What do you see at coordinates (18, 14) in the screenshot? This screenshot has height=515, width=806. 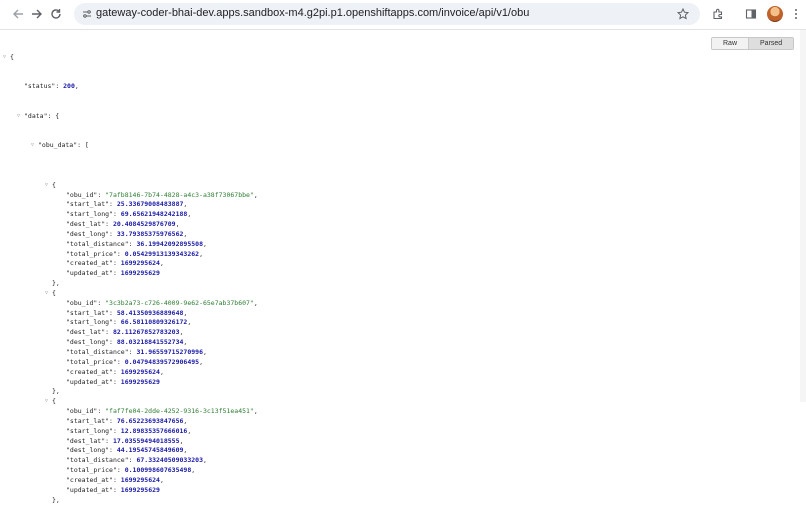 I see `back-arrow-icon` at bounding box center [18, 14].